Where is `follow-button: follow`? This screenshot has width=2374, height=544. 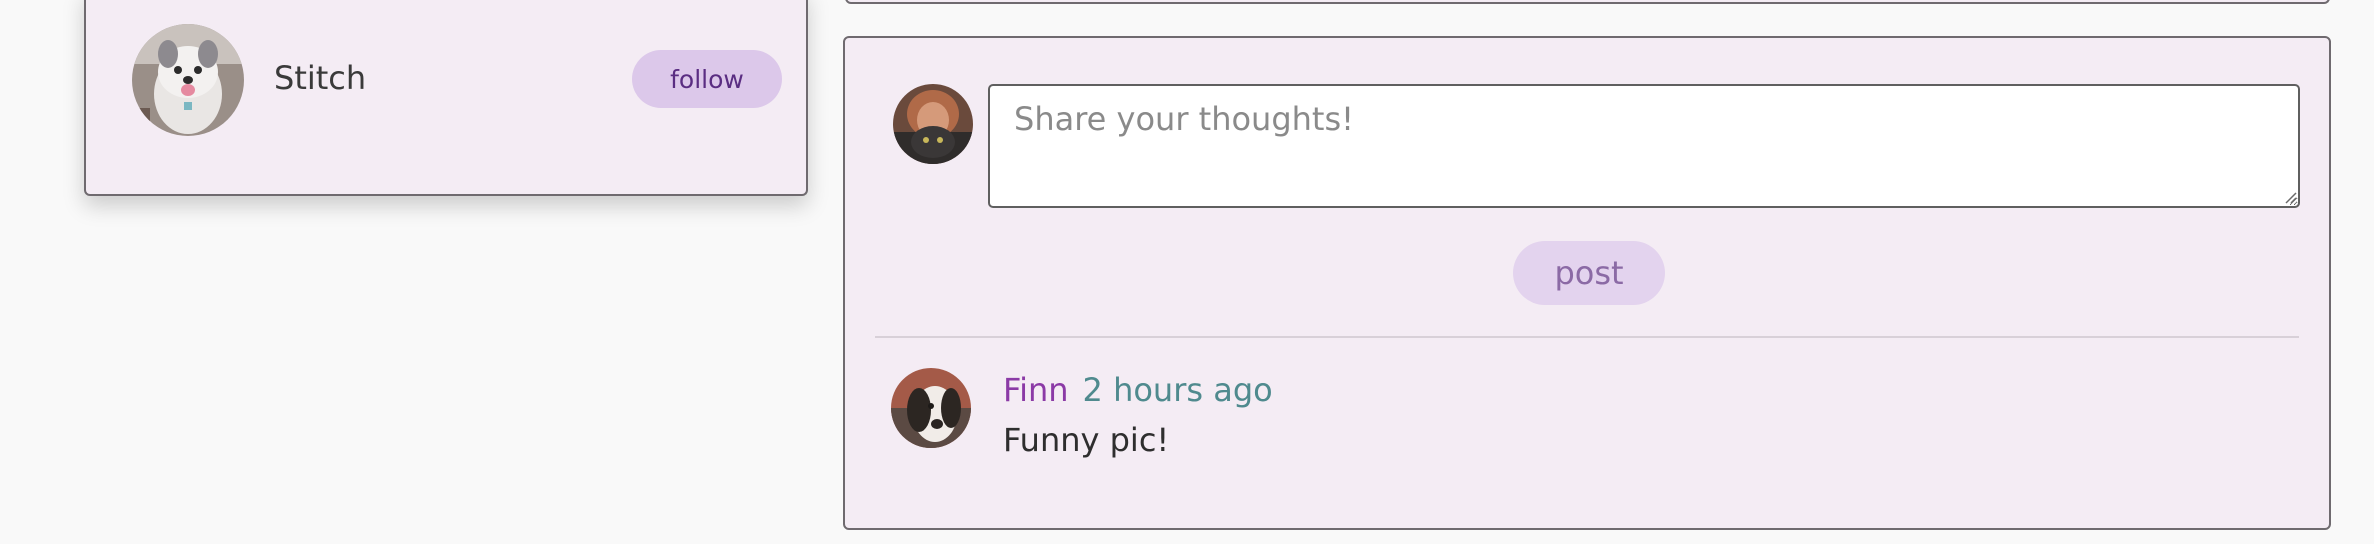 follow-button: follow is located at coordinates (707, 79).